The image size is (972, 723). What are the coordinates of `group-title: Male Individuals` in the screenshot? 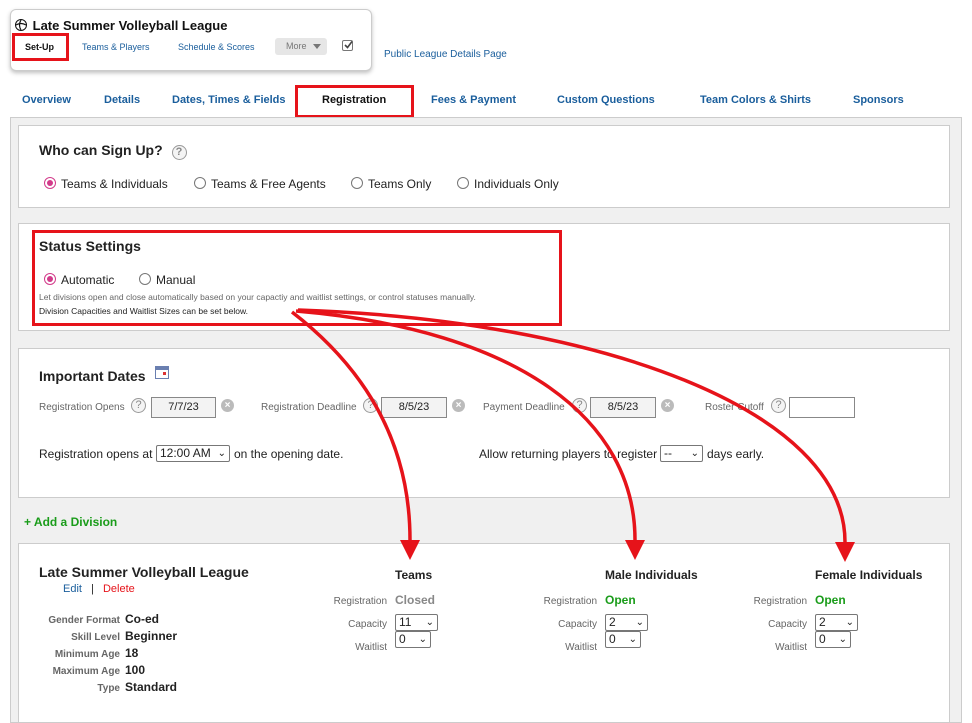 It's located at (651, 575).